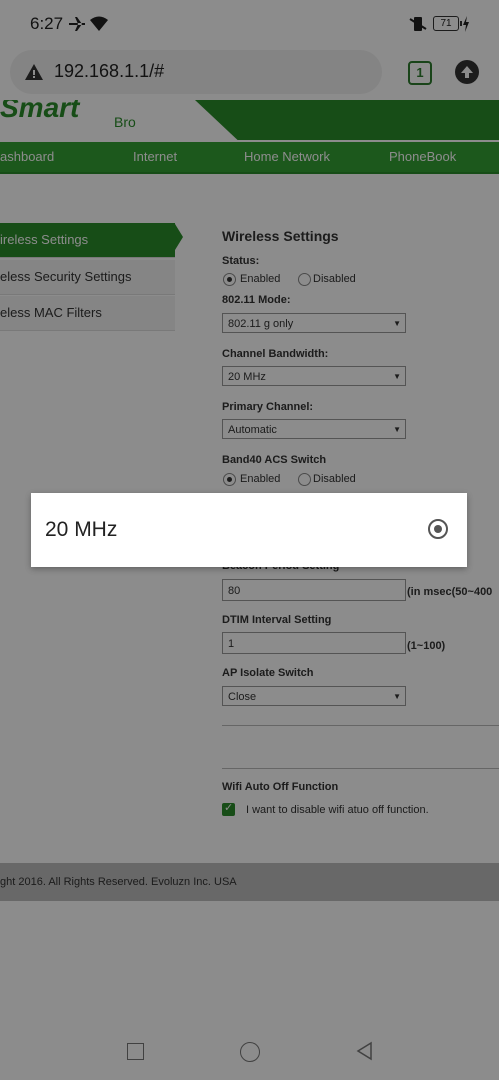  Describe the element at coordinates (438, 529) in the screenshot. I see `dialog-option-radio` at that location.